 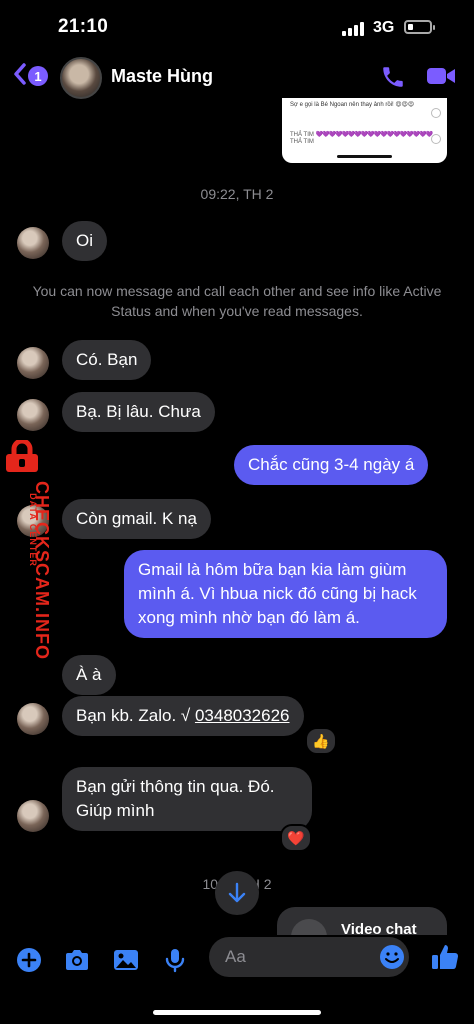 I want to click on reaction-badge: ❤️, so click(x=296, y=838).